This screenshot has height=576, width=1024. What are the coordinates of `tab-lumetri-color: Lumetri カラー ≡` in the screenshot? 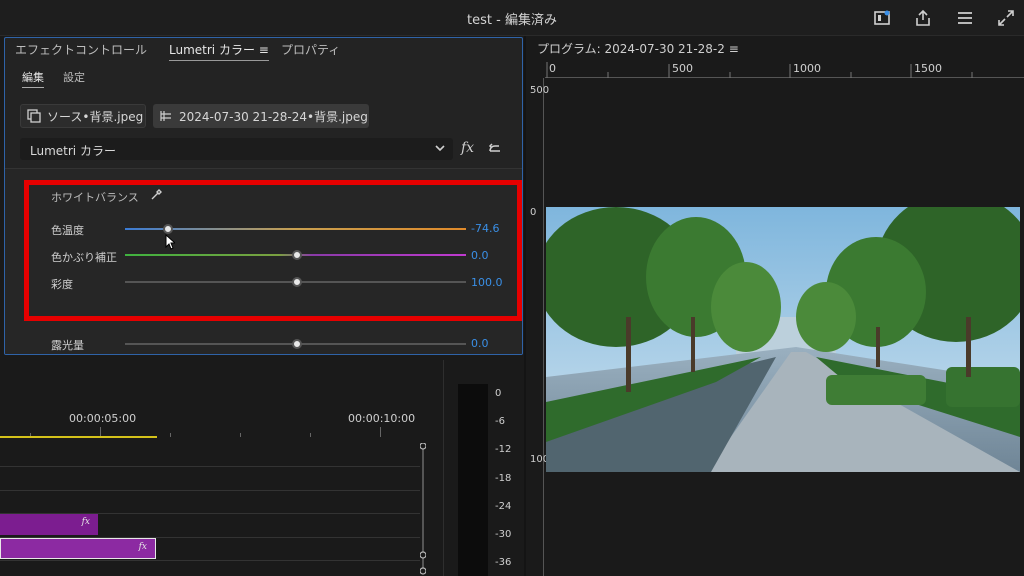 It's located at (219, 51).